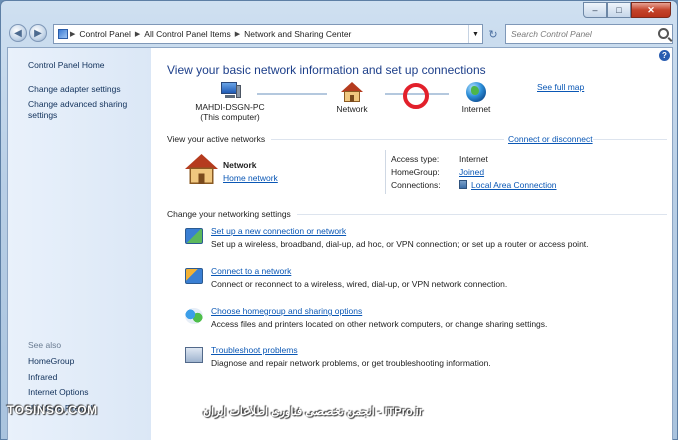 Image resolution: width=678 pixels, height=440 pixels. What do you see at coordinates (476, 92) in the screenshot?
I see `globe-icon` at bounding box center [476, 92].